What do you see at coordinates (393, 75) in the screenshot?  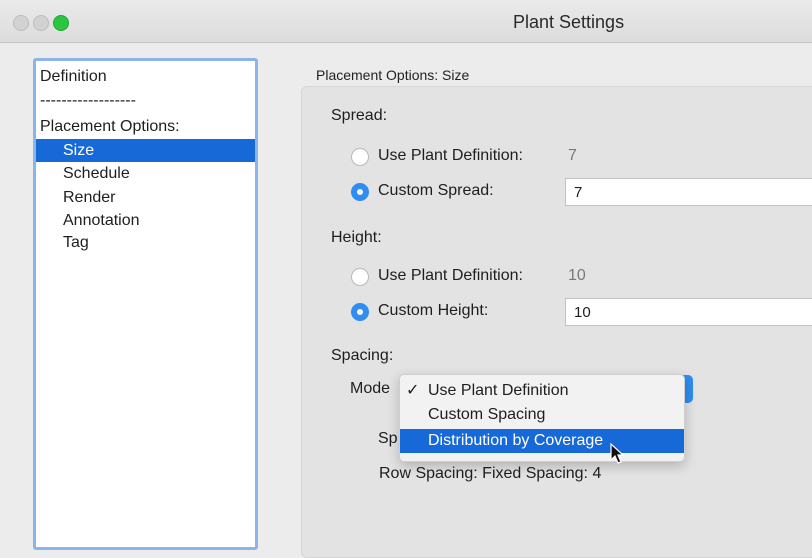 I see `pane-title: Placement Options: Size` at bounding box center [393, 75].